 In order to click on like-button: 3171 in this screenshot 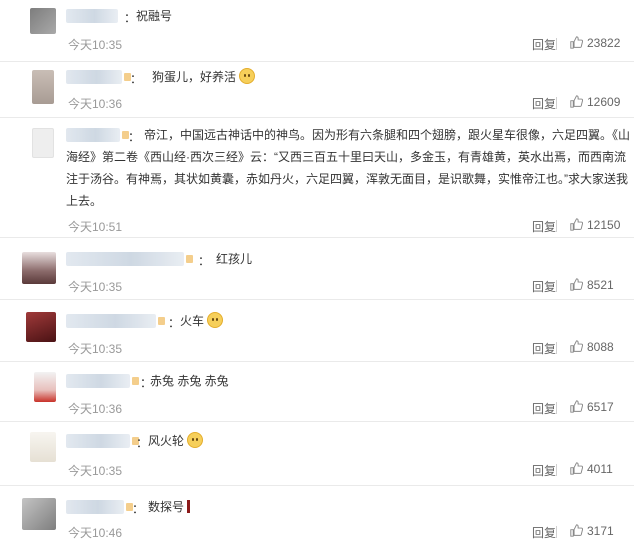, I will do `click(592, 531)`.